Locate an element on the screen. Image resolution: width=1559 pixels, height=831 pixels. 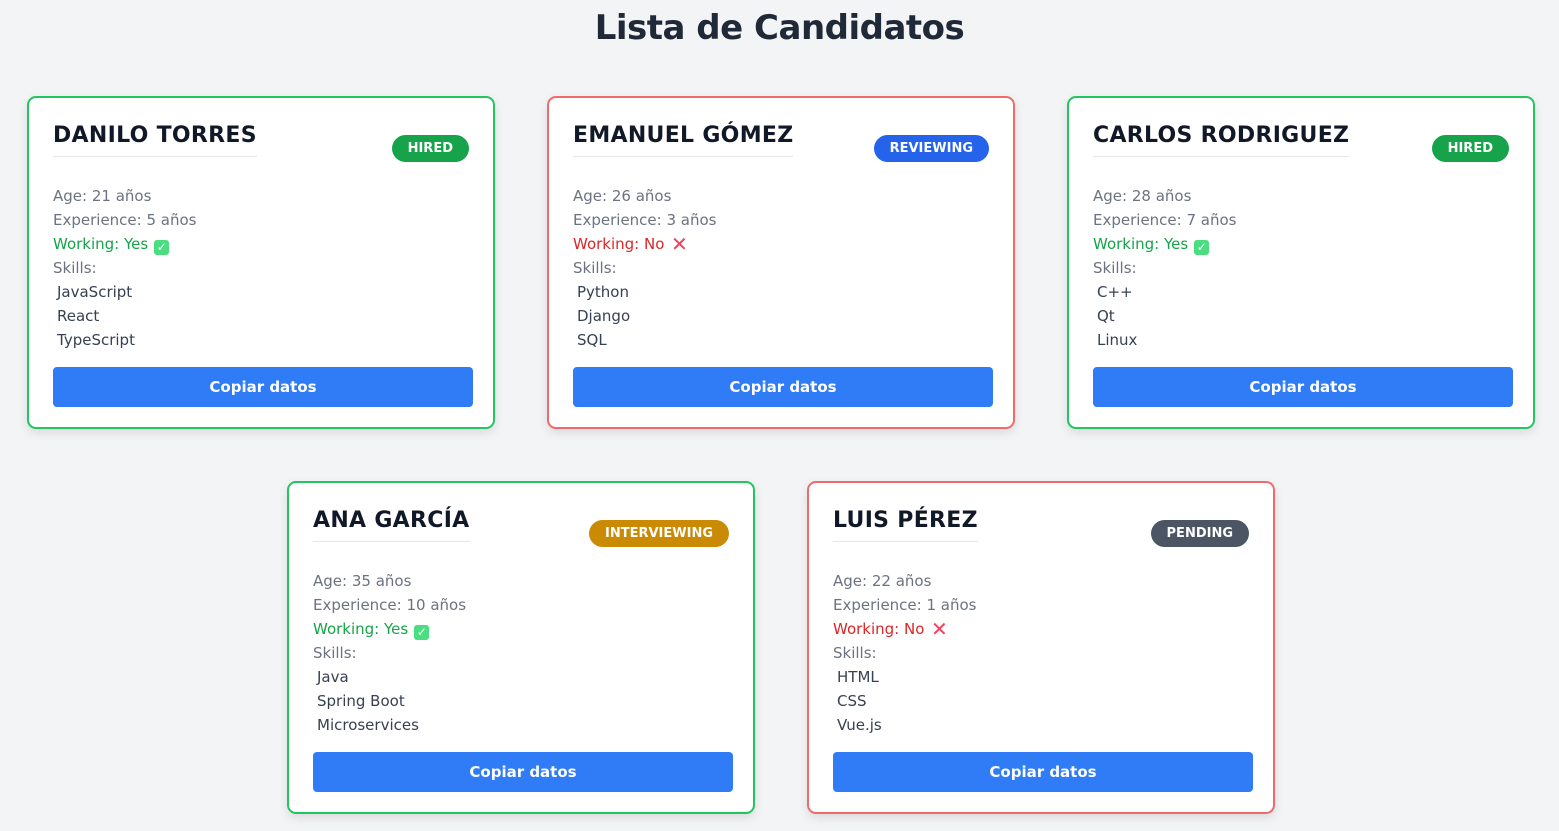
skill-item: JavaScript is located at coordinates (95, 292).